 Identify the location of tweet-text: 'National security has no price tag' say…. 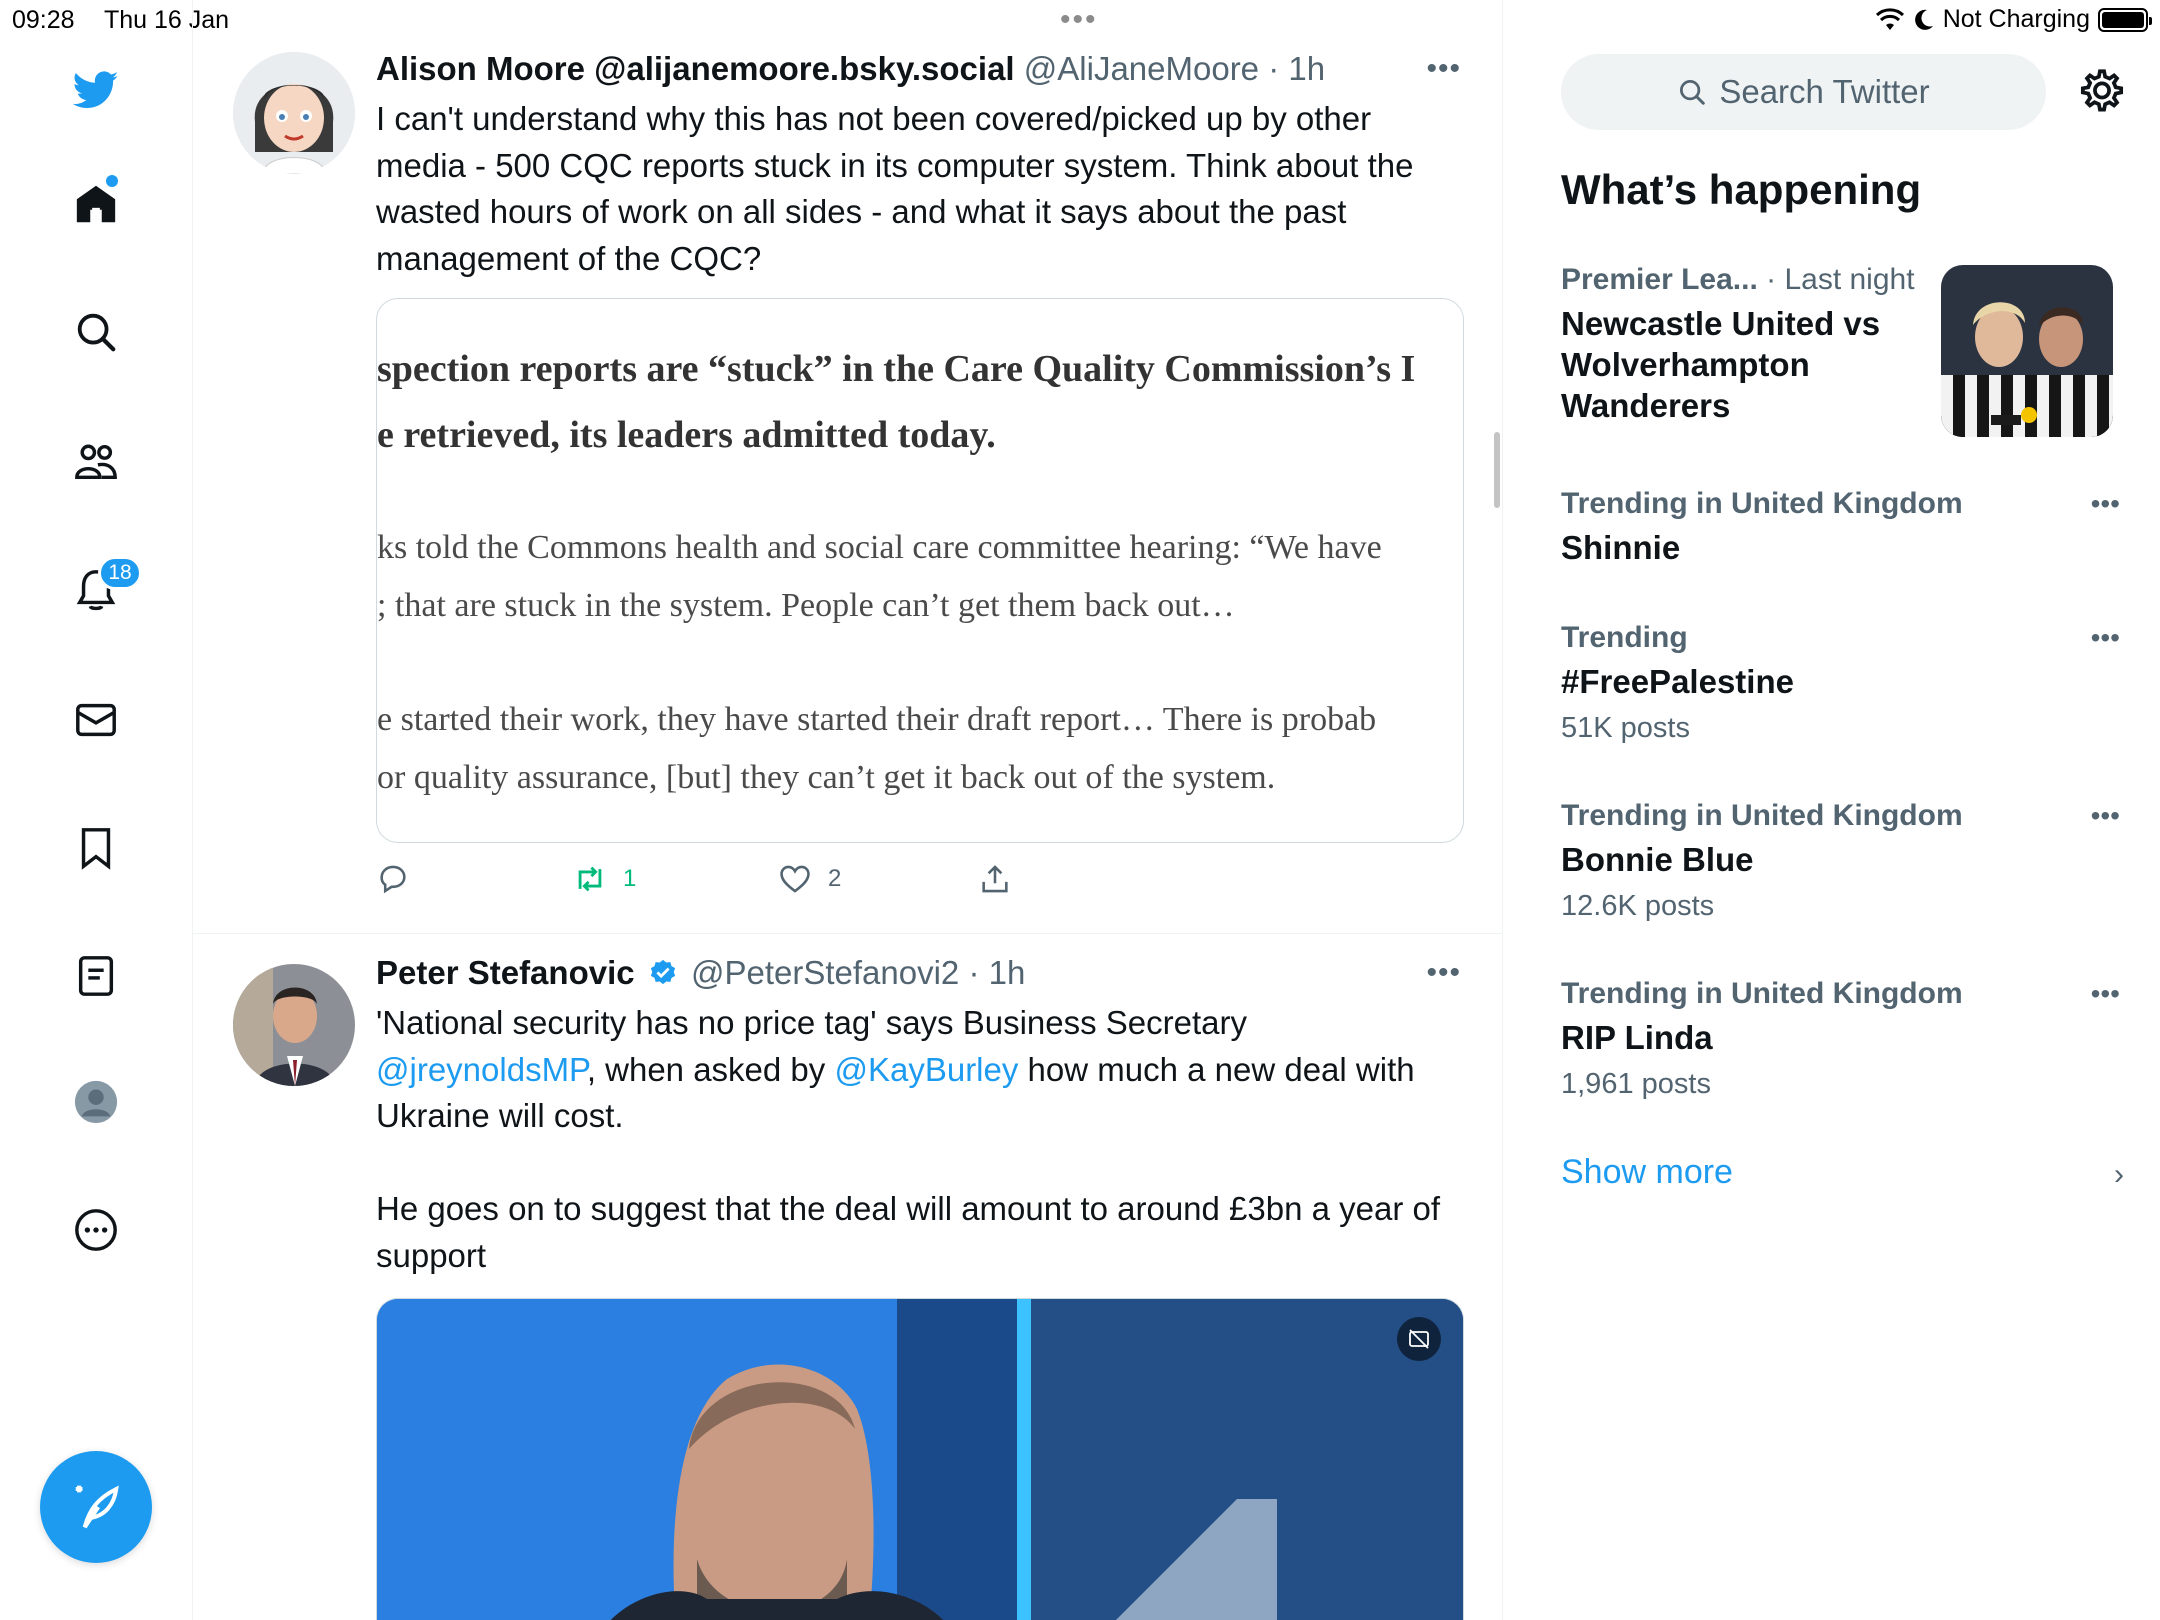
(921, 1070).